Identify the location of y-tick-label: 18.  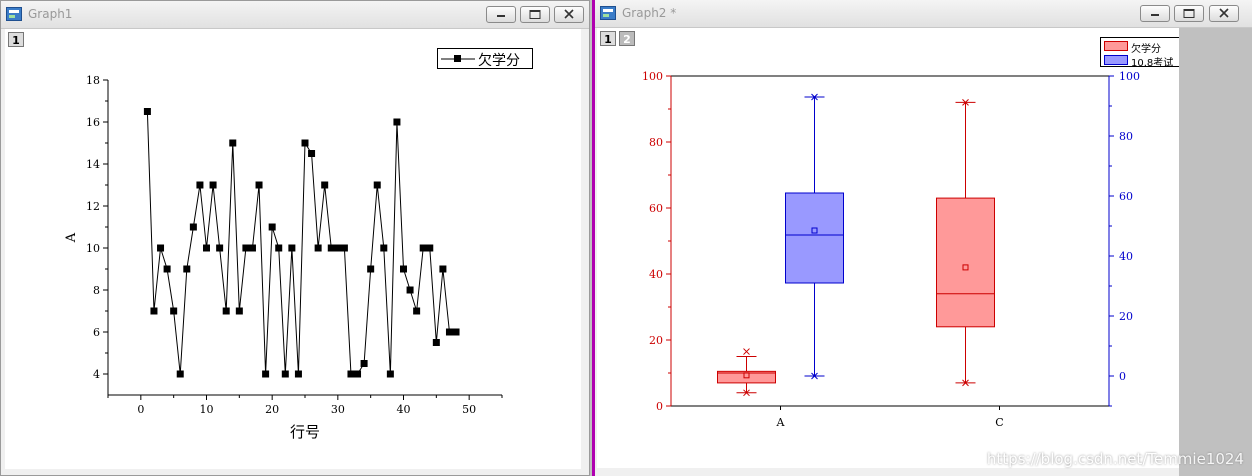
(93, 80).